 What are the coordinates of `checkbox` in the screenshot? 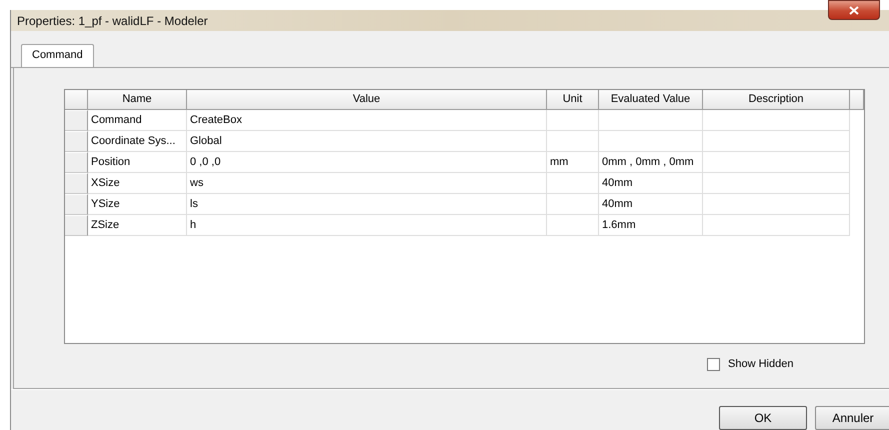 It's located at (713, 364).